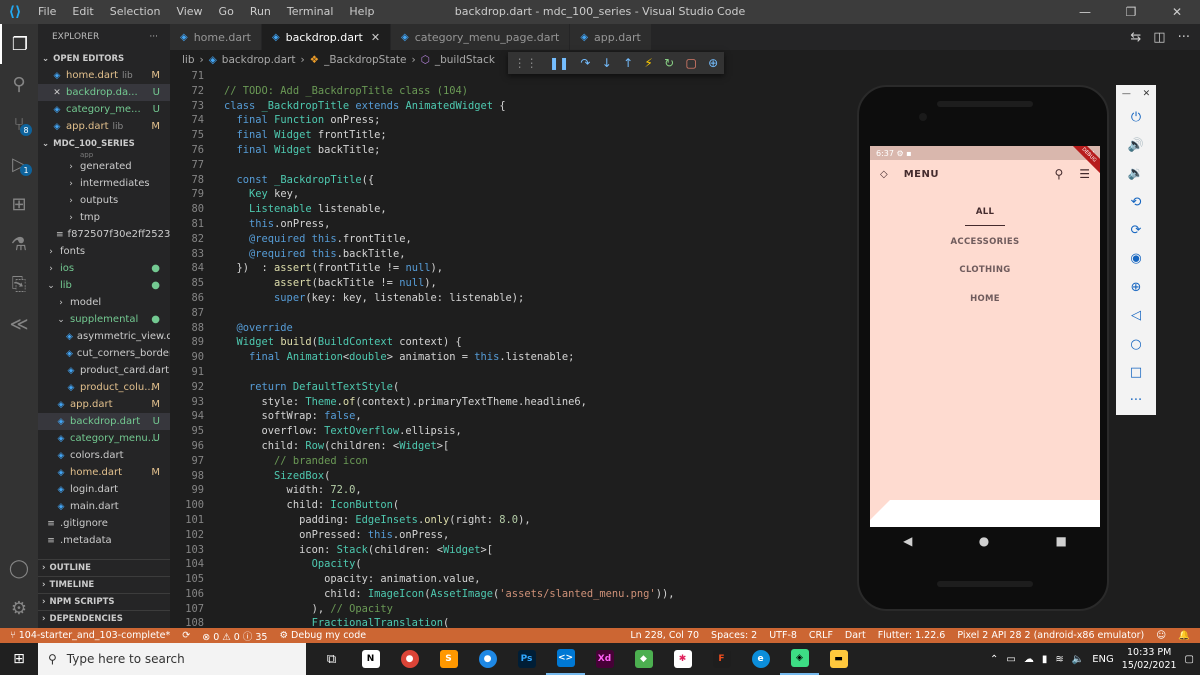 The height and width of the screenshot is (675, 1200). I want to click on tree-item: ◈ colors.dart, so click(104, 455).